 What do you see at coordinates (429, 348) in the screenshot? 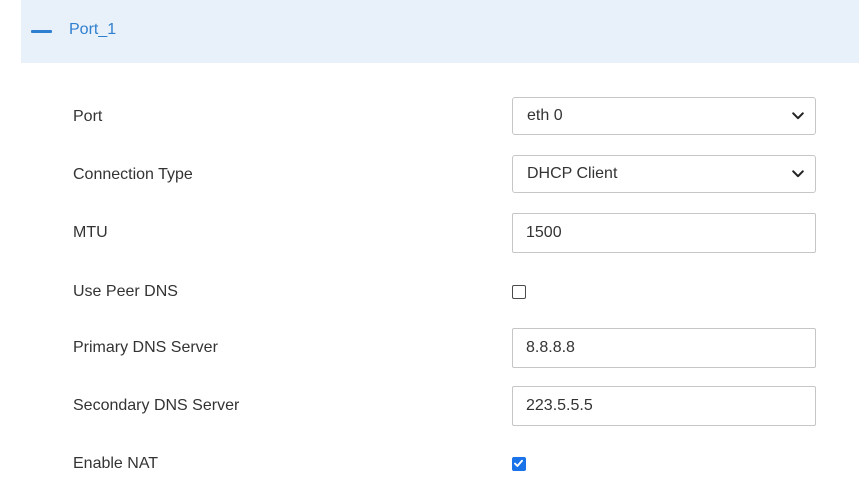
I see `primary-dns-row: Primary DNS Server 8.8.8.8` at bounding box center [429, 348].